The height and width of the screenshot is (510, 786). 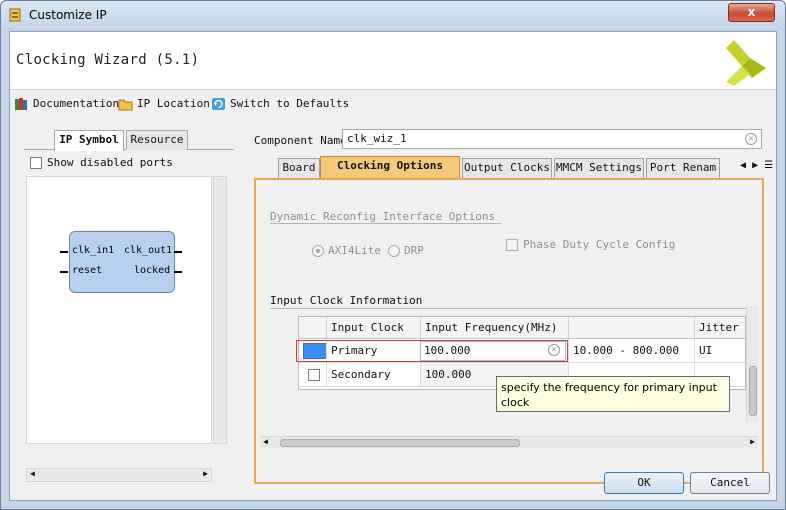 What do you see at coordinates (495, 328) in the screenshot?
I see `table-header-input-frequency: Input Frequency(MHz)` at bounding box center [495, 328].